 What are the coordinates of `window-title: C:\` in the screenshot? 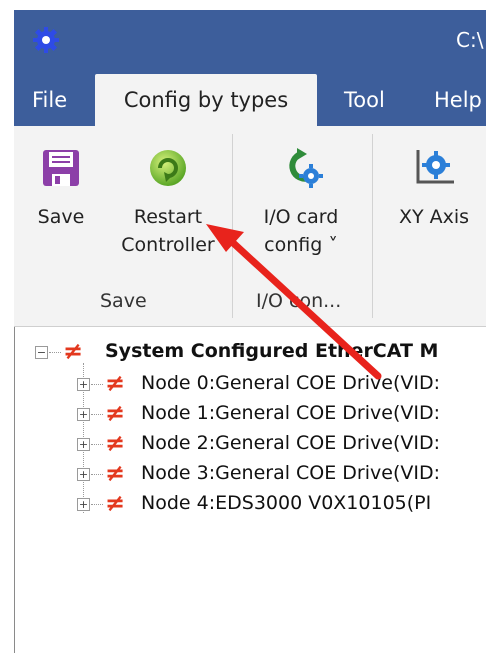 It's located at (470, 40).